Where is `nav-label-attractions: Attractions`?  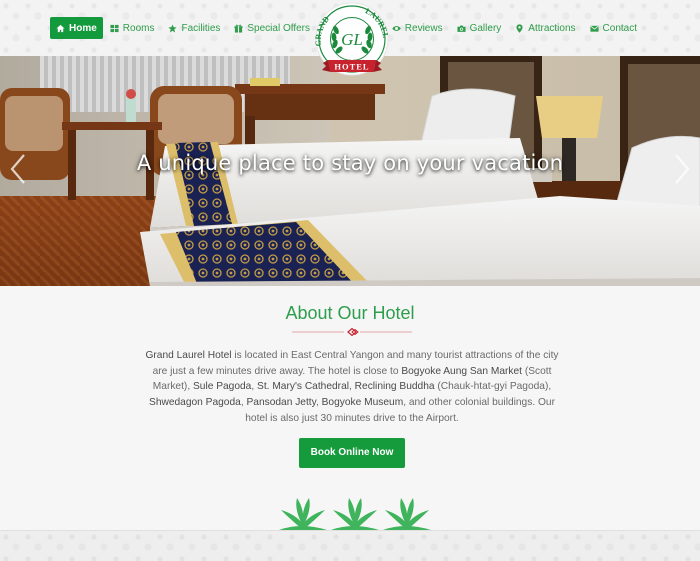
nav-label-attractions: Attractions is located at coordinates (552, 28).